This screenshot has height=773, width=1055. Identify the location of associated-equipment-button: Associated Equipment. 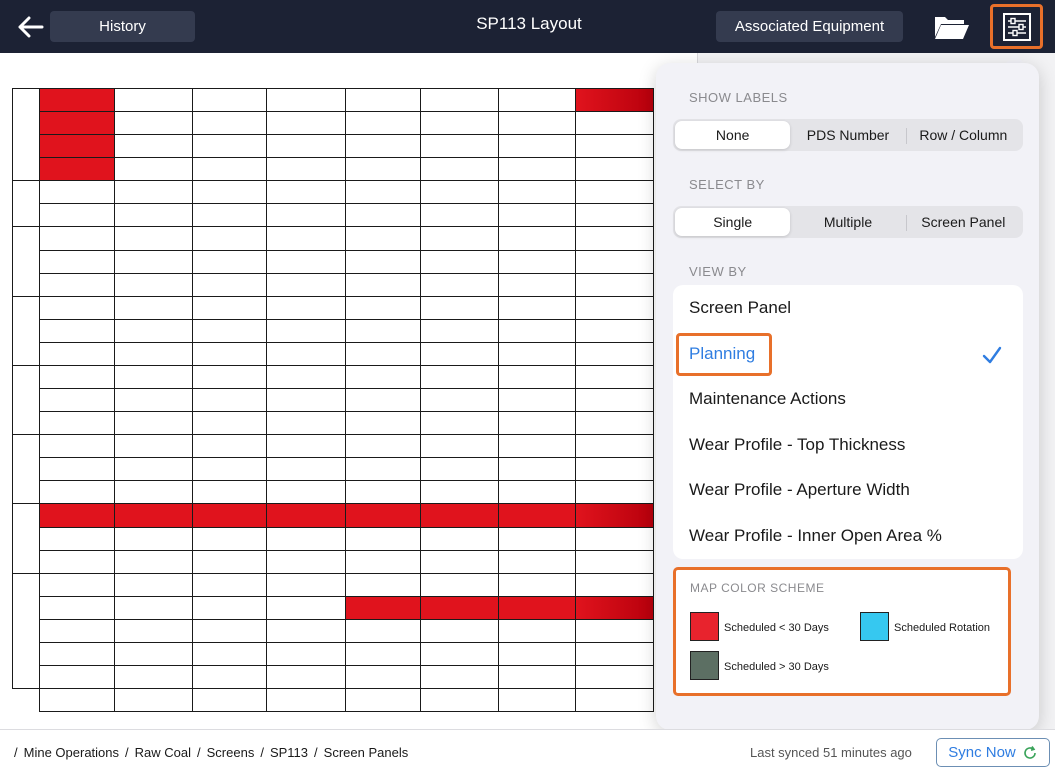
(809, 26).